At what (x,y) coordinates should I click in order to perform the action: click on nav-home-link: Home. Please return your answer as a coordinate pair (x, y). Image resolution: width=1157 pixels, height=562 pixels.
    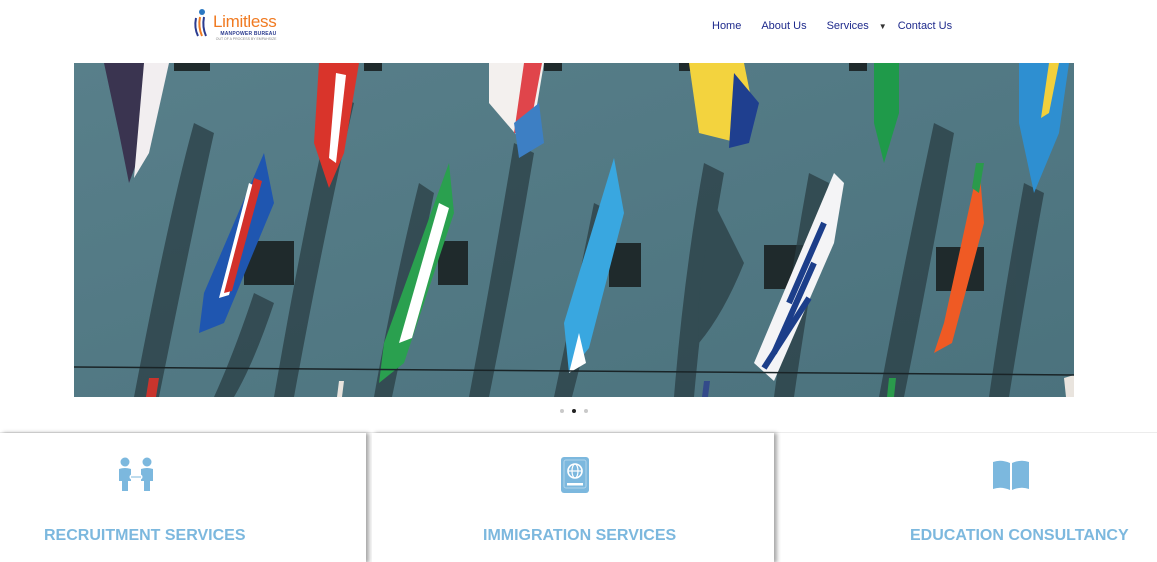
    Looking at the image, I should click on (726, 26).